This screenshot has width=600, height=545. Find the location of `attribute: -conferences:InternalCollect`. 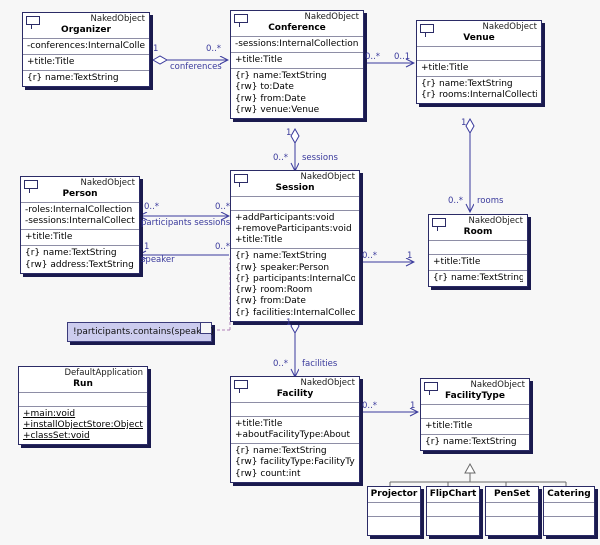

attribute: -conferences:InternalCollect is located at coordinates (86, 45).